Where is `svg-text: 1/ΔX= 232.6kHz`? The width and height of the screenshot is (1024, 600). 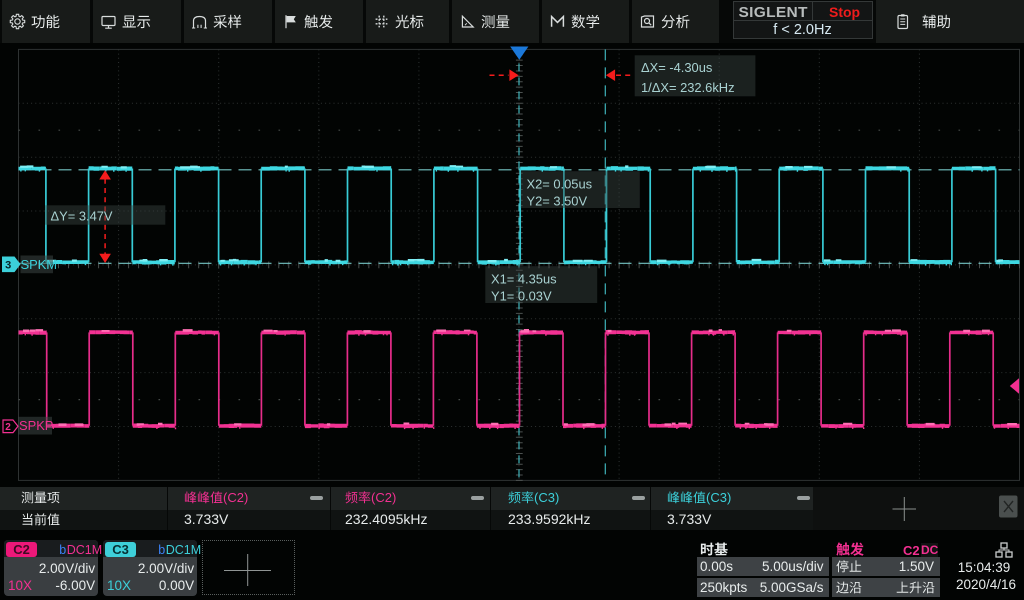
svg-text: 1/ΔX= 232.6kHz is located at coordinates (688, 87).